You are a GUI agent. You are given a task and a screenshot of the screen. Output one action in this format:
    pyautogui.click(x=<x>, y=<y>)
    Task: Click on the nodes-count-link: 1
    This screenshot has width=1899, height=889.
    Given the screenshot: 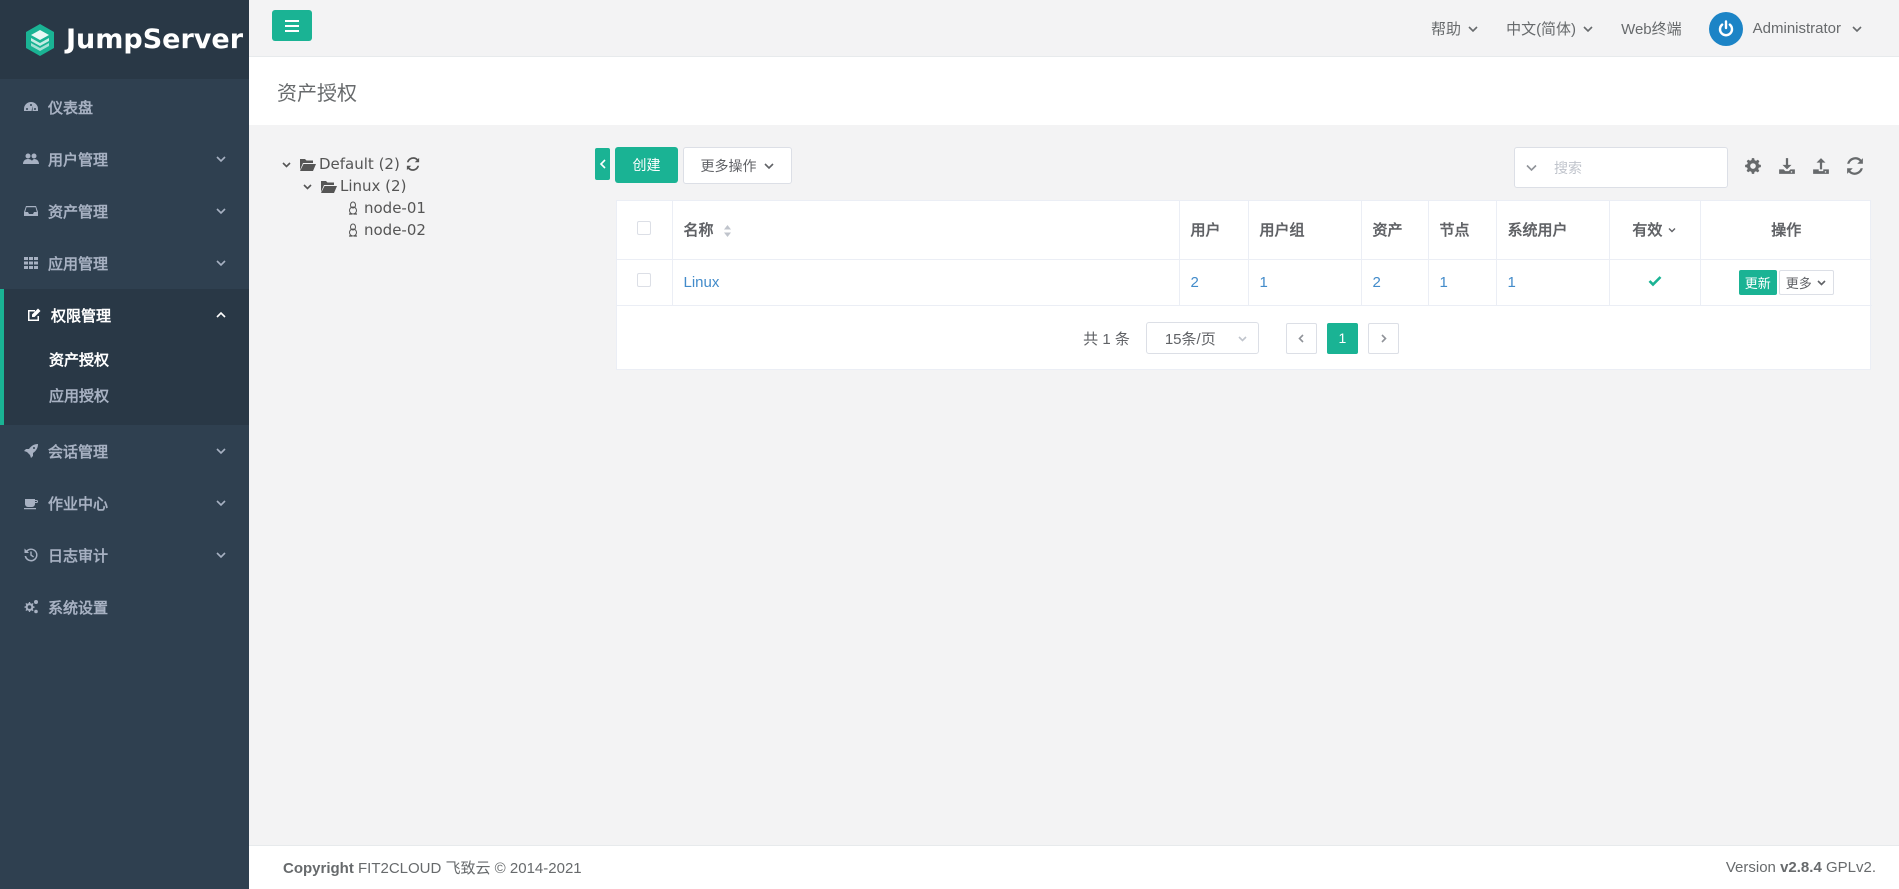 What is the action you would take?
    pyautogui.click(x=1444, y=282)
    